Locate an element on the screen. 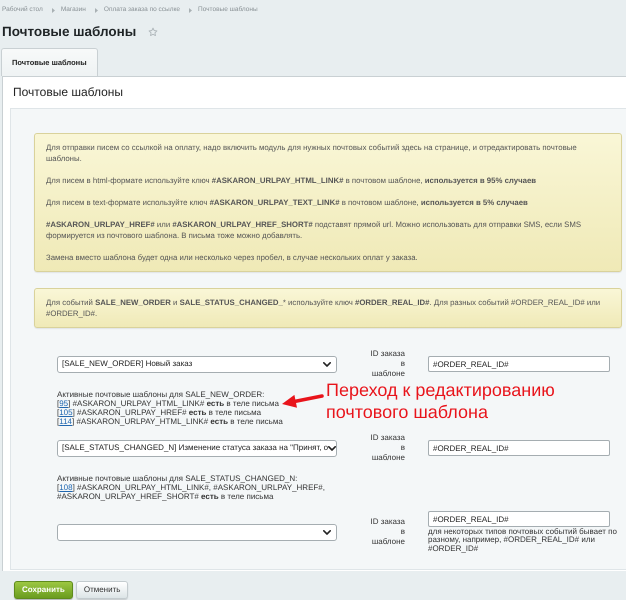 Image resolution: width=626 pixels, height=600 pixels. template-line: [105] #ASKARON_URLPAY_HREF# есть в теле письма is located at coordinates (159, 412).